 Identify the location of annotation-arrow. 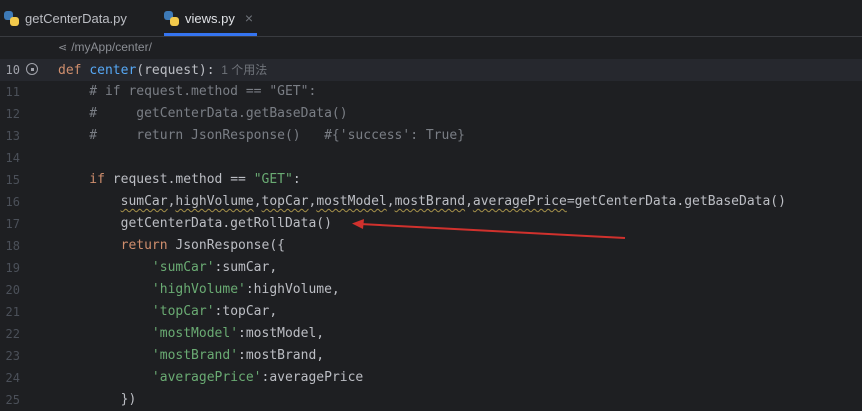
(489, 229).